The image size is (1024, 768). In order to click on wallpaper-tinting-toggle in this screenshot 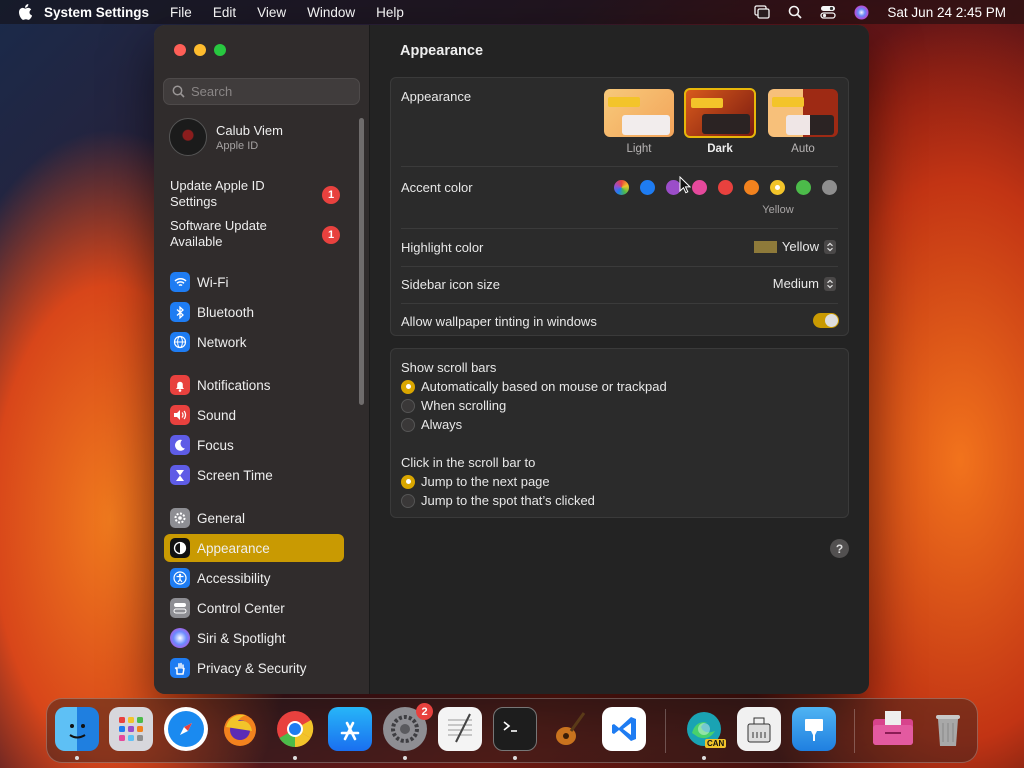, I will do `click(826, 320)`.